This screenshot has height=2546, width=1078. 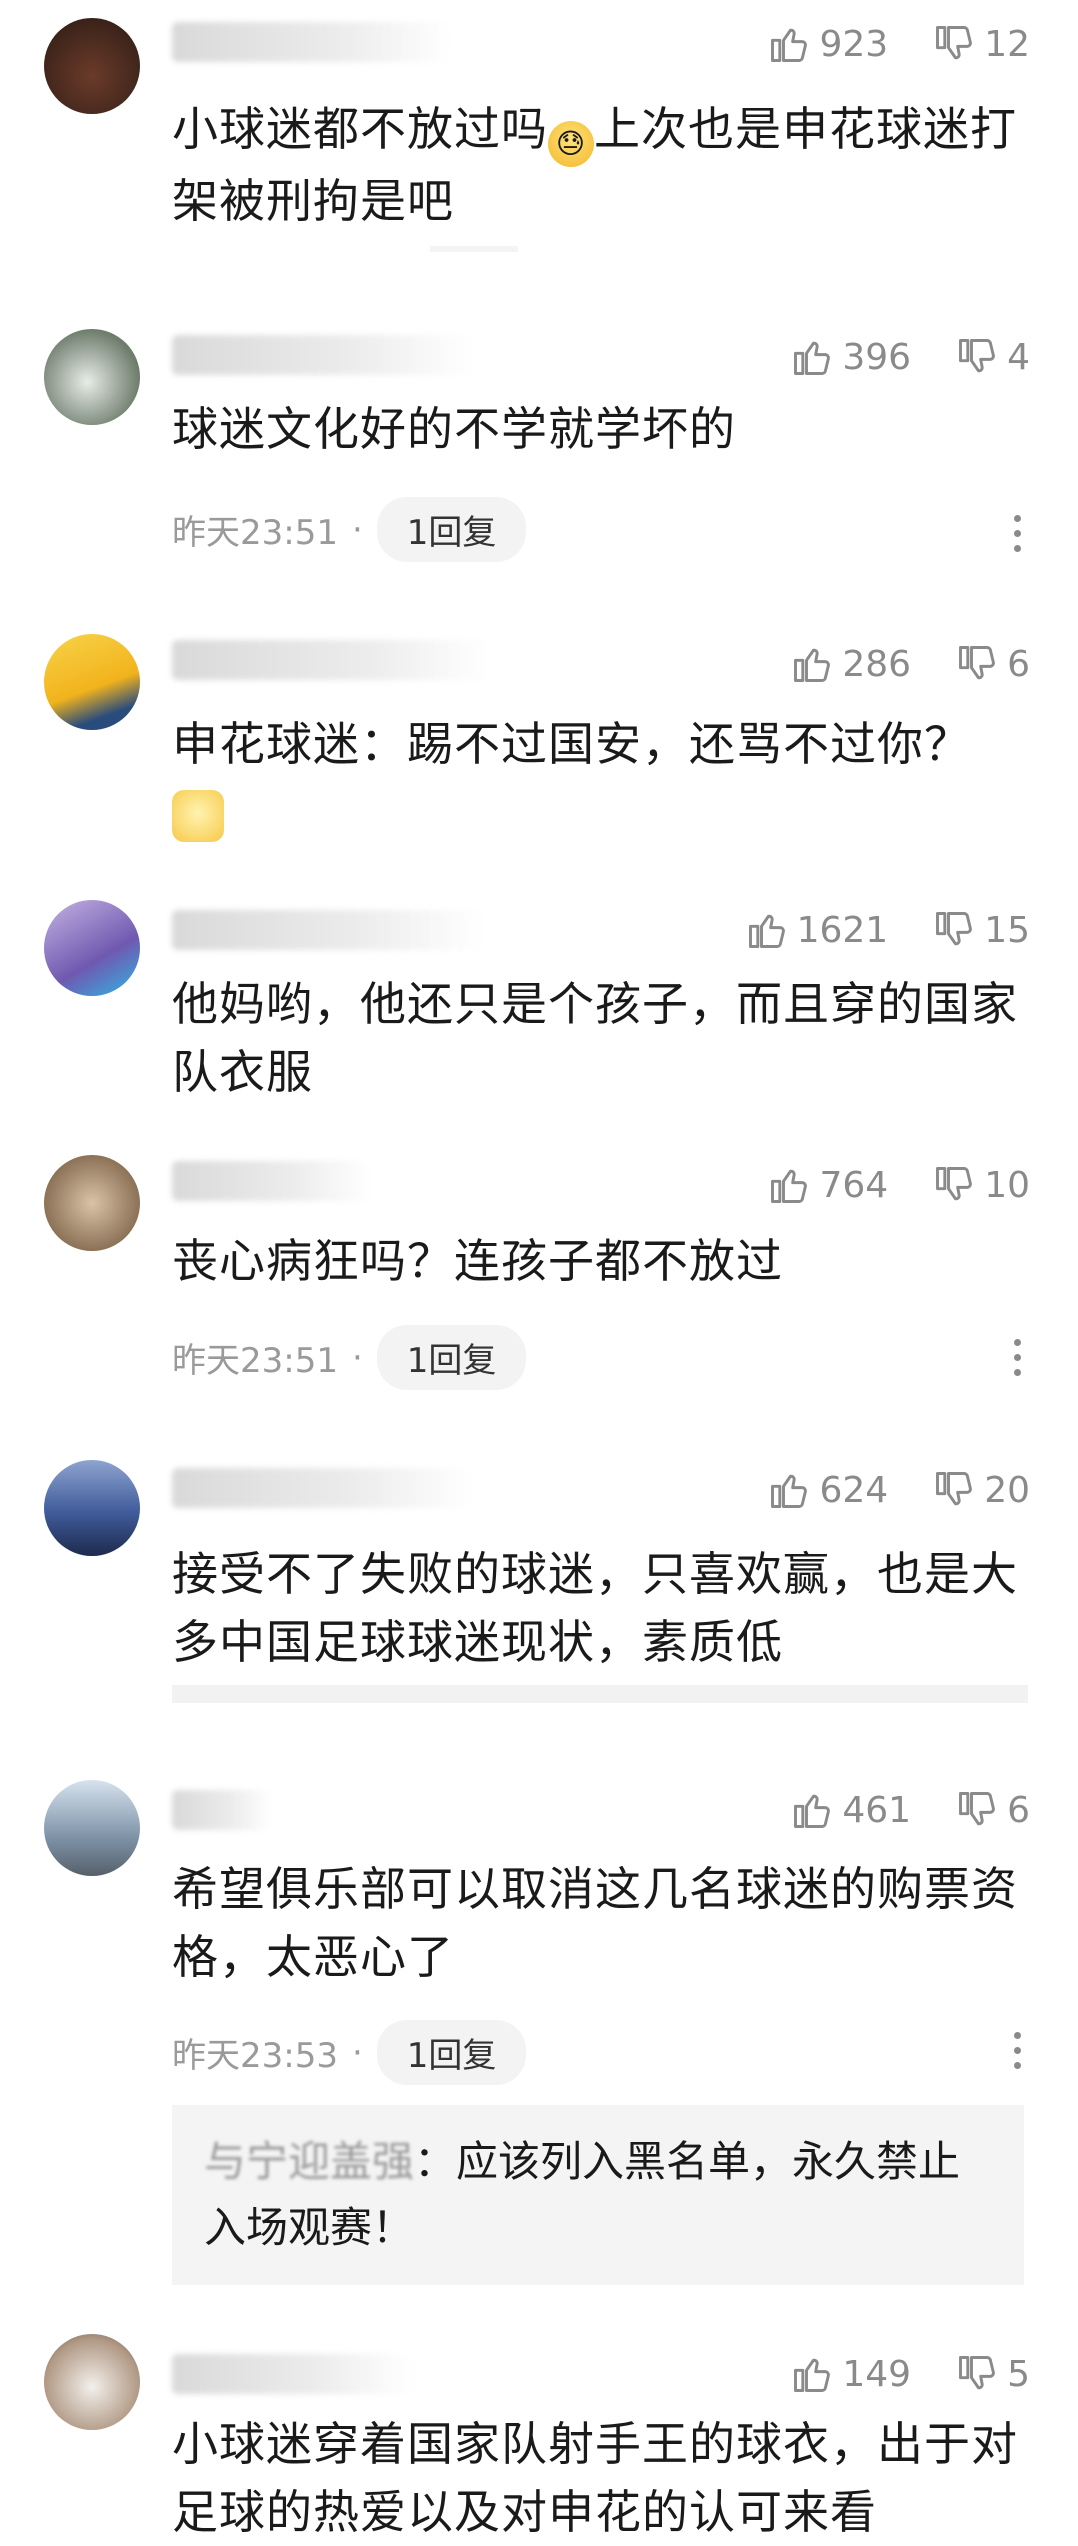 What do you see at coordinates (1018, 2374) in the screenshot?
I see `dislike-count: 5` at bounding box center [1018, 2374].